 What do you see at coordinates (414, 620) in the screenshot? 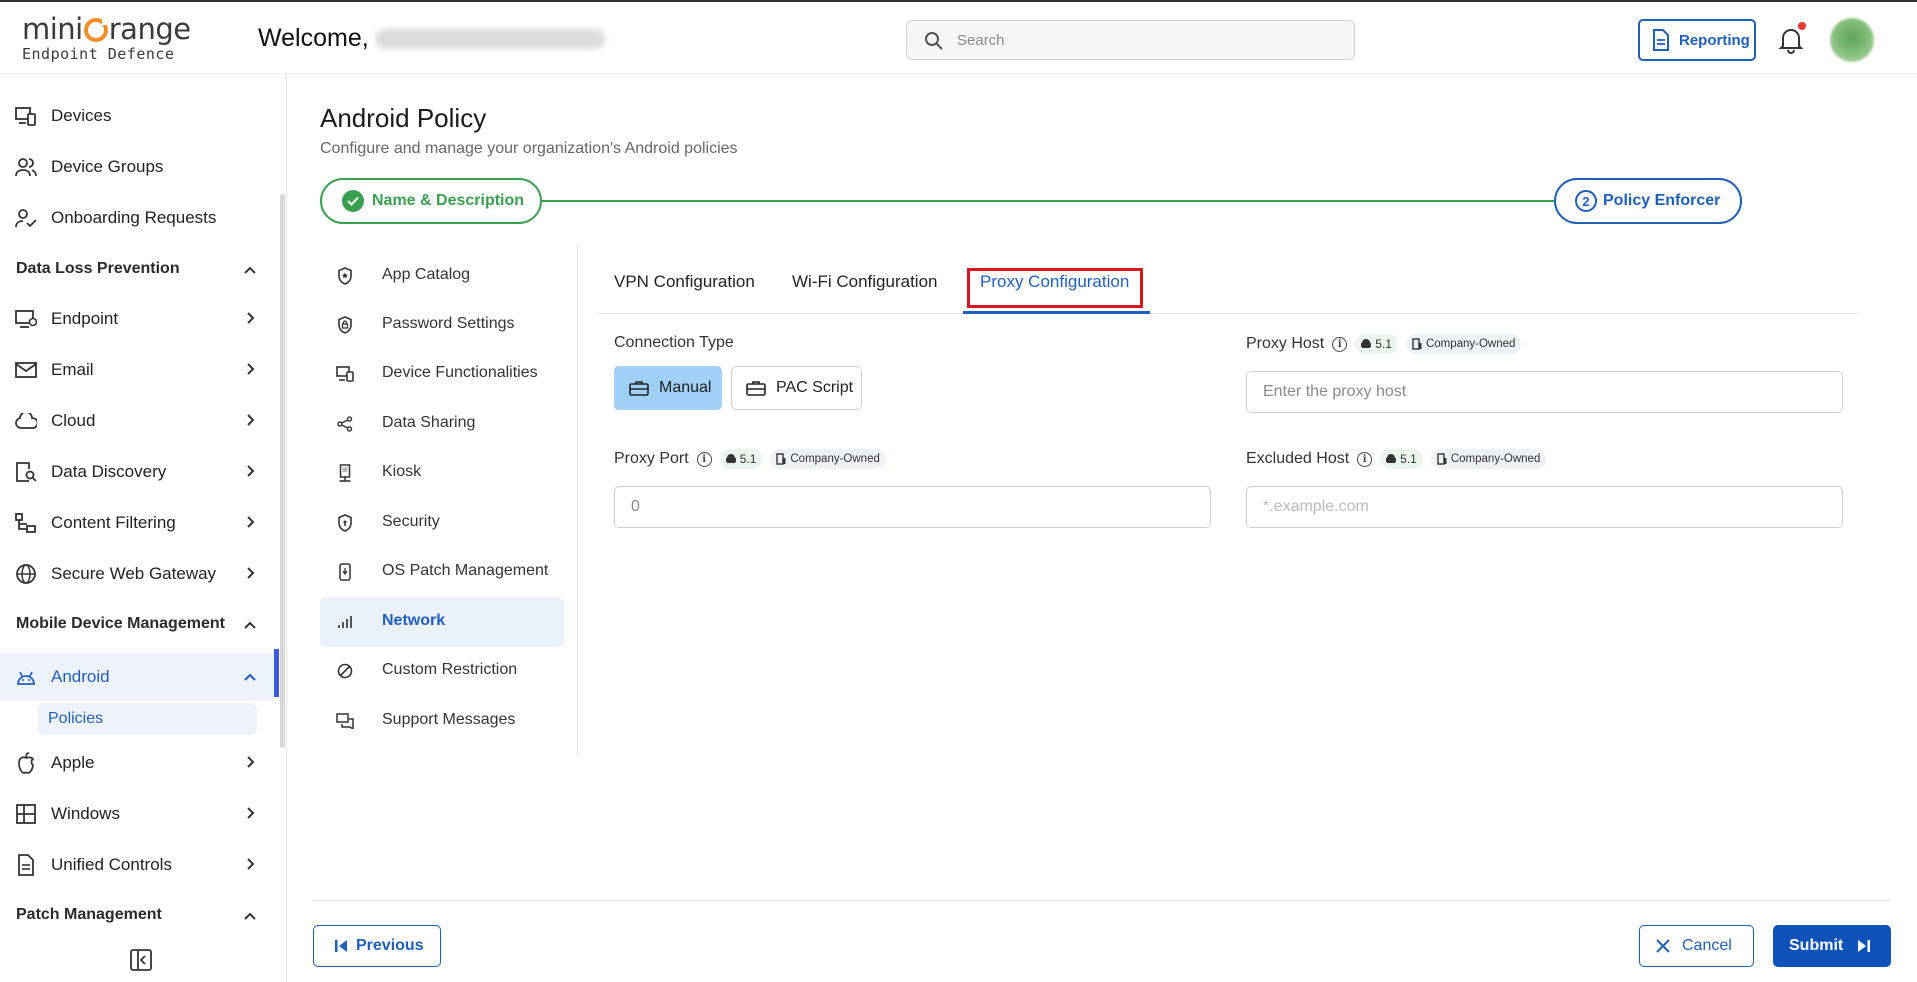
I see `policy-menu-label: Network` at bounding box center [414, 620].